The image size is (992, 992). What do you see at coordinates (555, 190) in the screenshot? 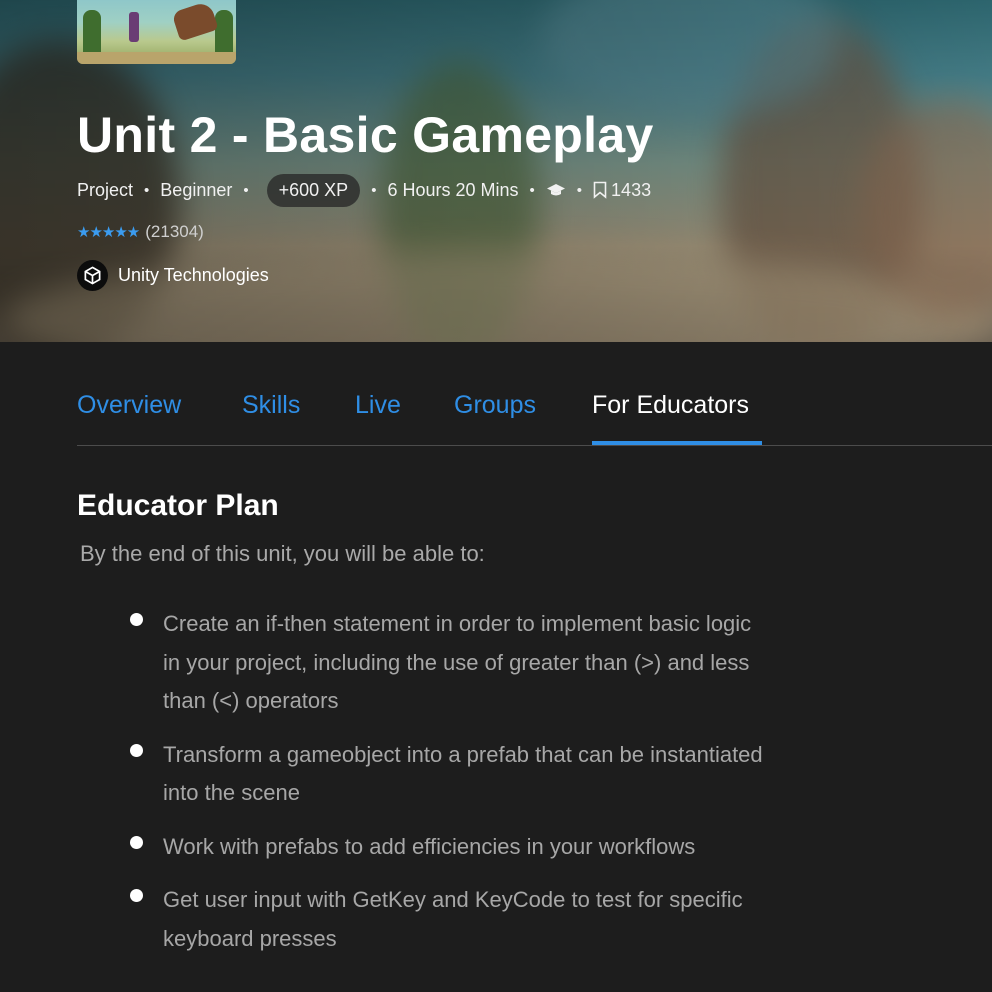
I see `graduation-cap-icon` at bounding box center [555, 190].